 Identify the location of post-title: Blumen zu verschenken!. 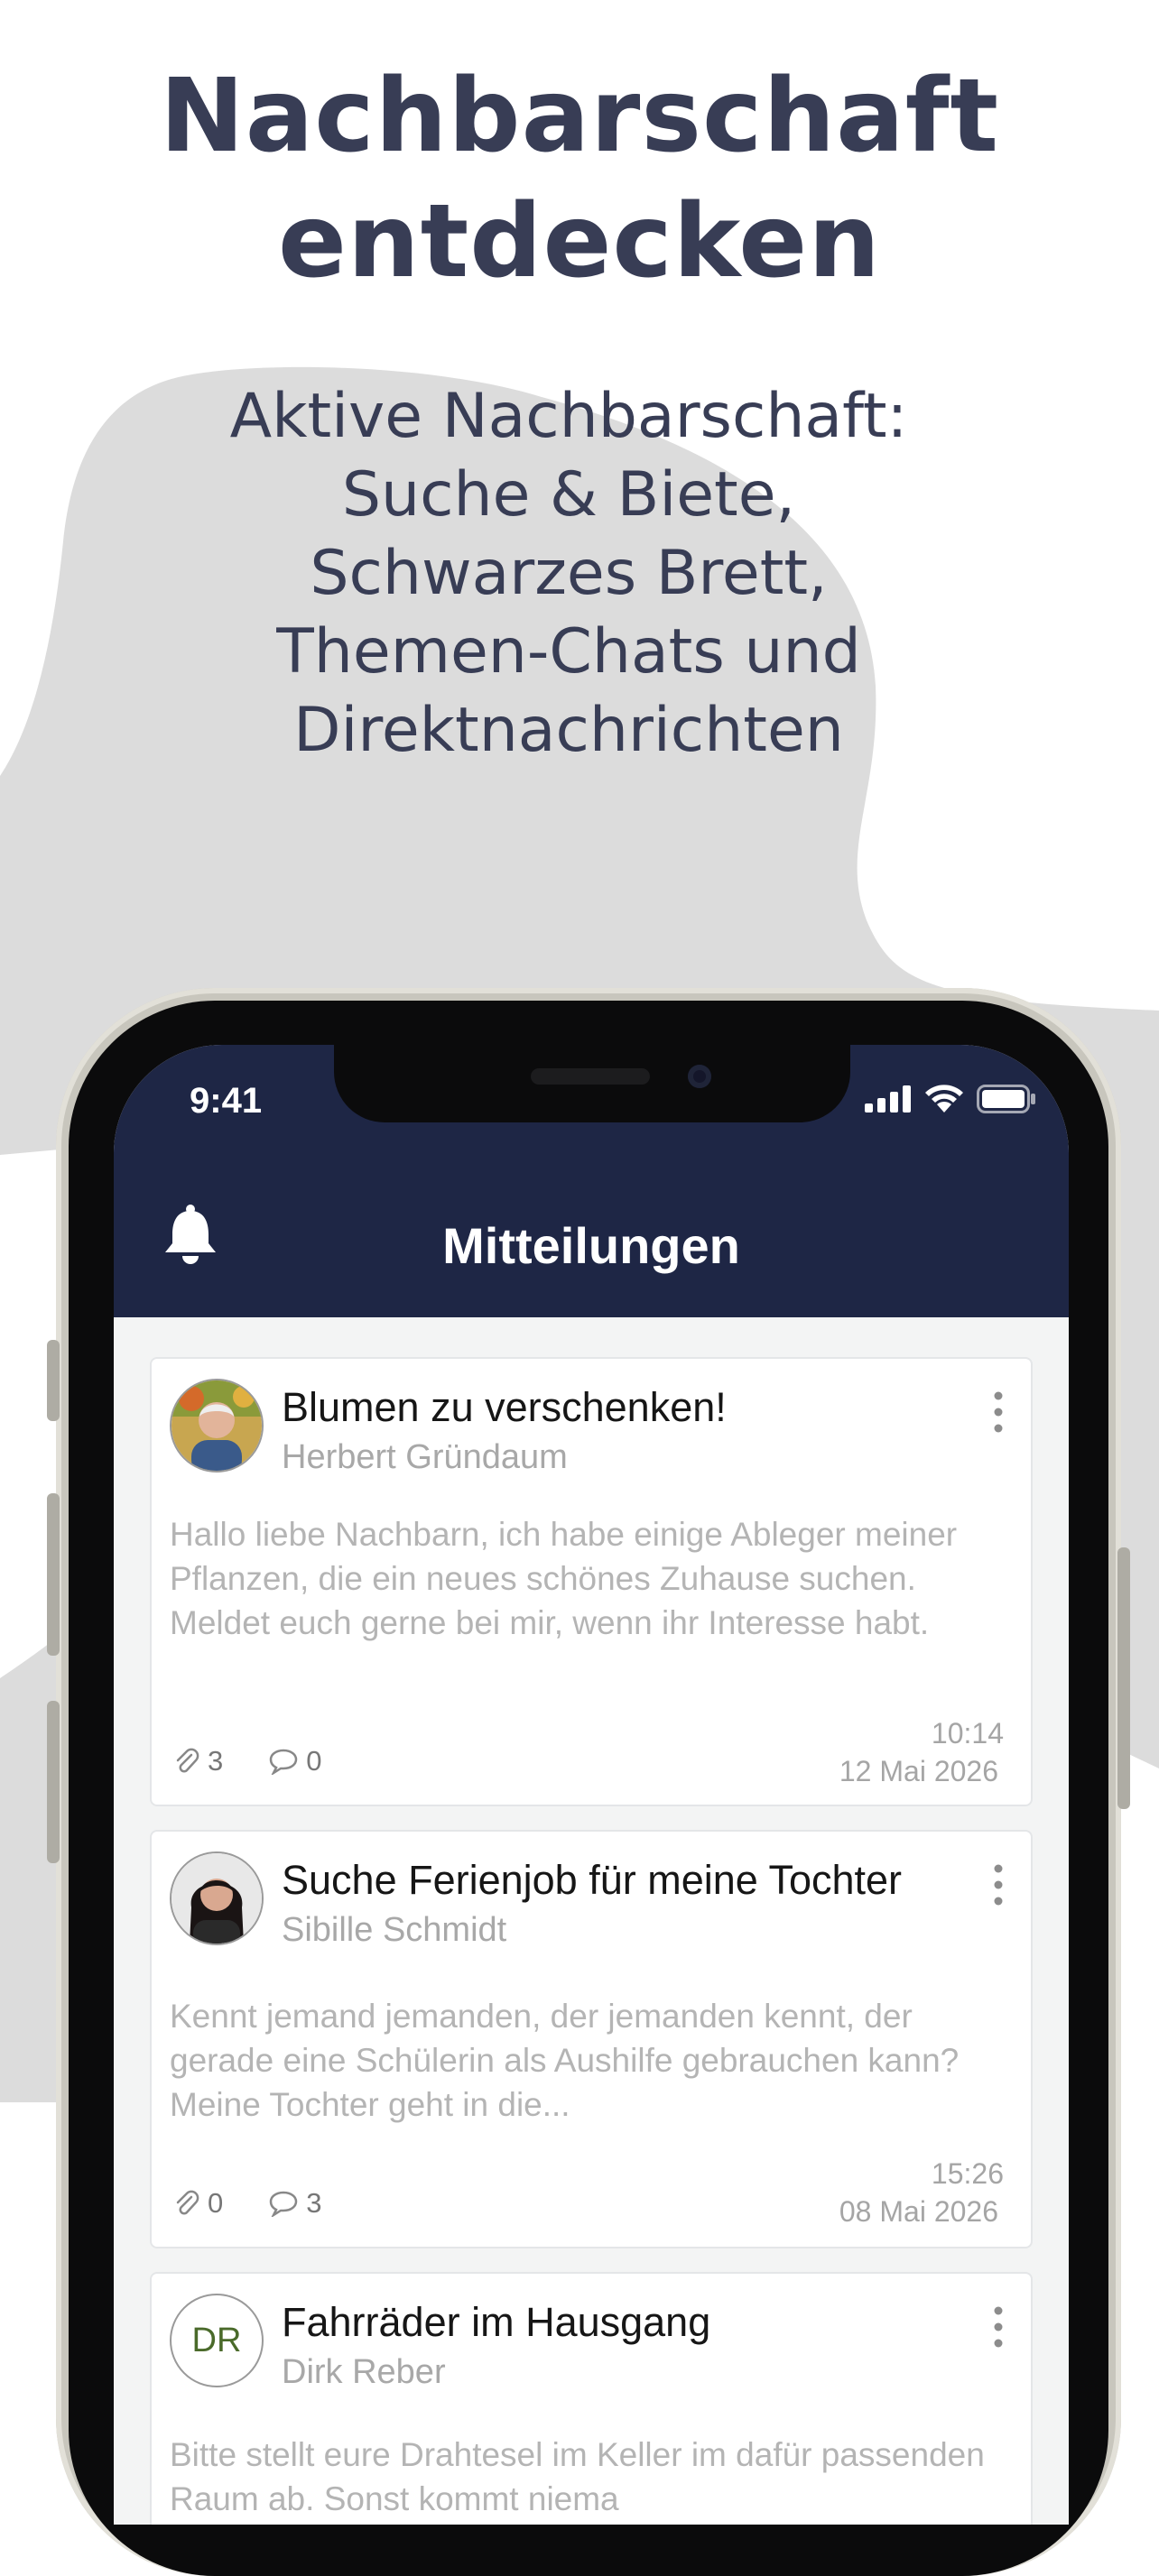
(504, 1407).